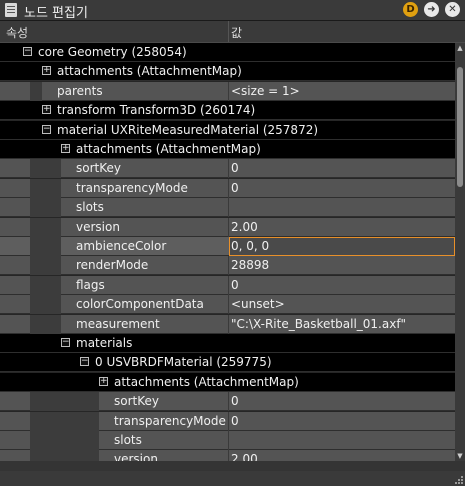 The height and width of the screenshot is (486, 465). What do you see at coordinates (227, 343) in the screenshot?
I see `tree-row: − materials` at bounding box center [227, 343].